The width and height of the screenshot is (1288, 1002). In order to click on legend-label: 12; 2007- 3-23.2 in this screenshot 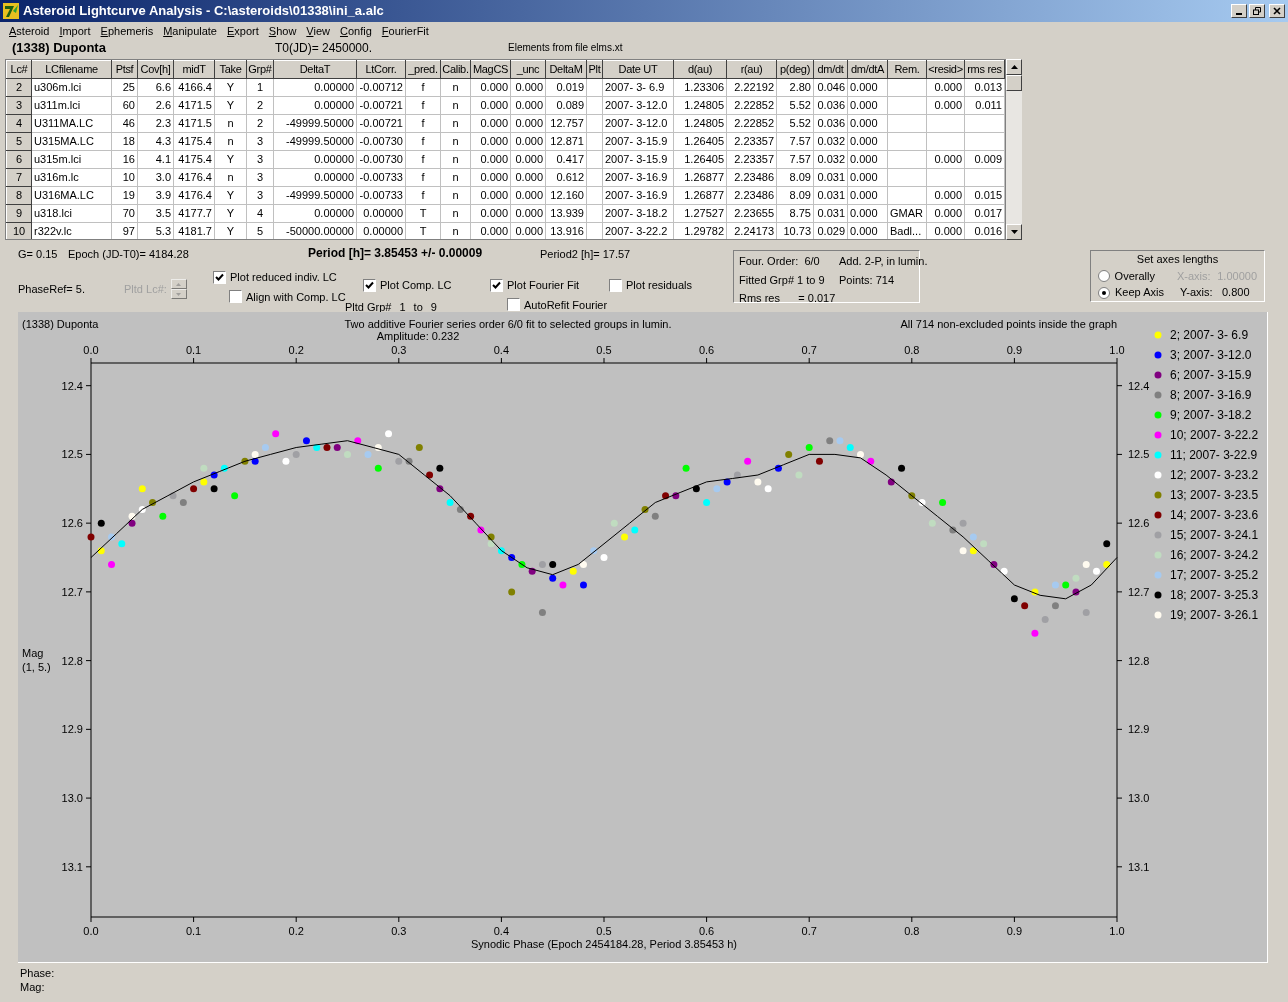, I will do `click(1214, 475)`.